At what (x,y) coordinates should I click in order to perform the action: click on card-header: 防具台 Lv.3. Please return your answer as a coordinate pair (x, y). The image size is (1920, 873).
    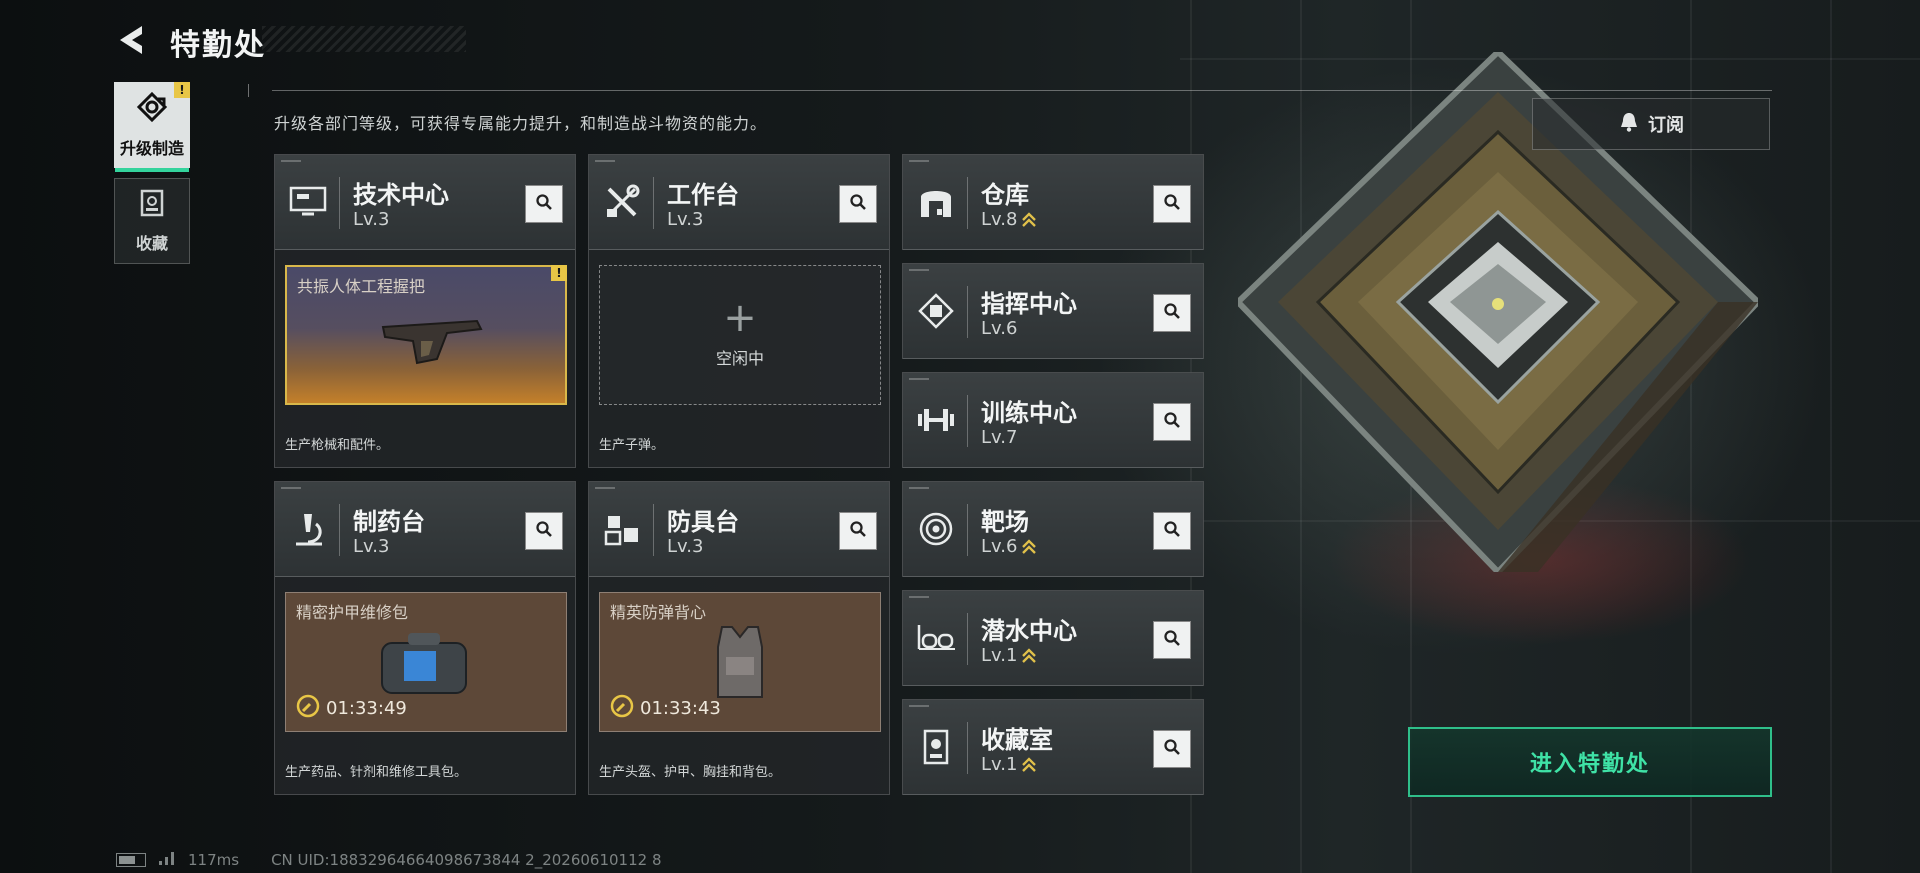
    Looking at the image, I should click on (739, 529).